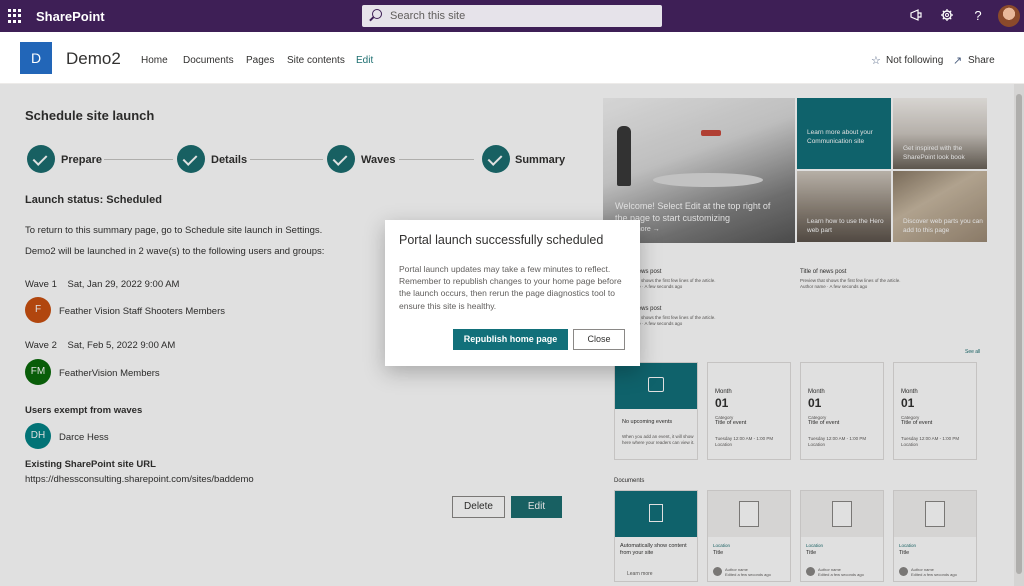  Describe the element at coordinates (36, 58) in the screenshot. I see `site-logo: D` at that location.